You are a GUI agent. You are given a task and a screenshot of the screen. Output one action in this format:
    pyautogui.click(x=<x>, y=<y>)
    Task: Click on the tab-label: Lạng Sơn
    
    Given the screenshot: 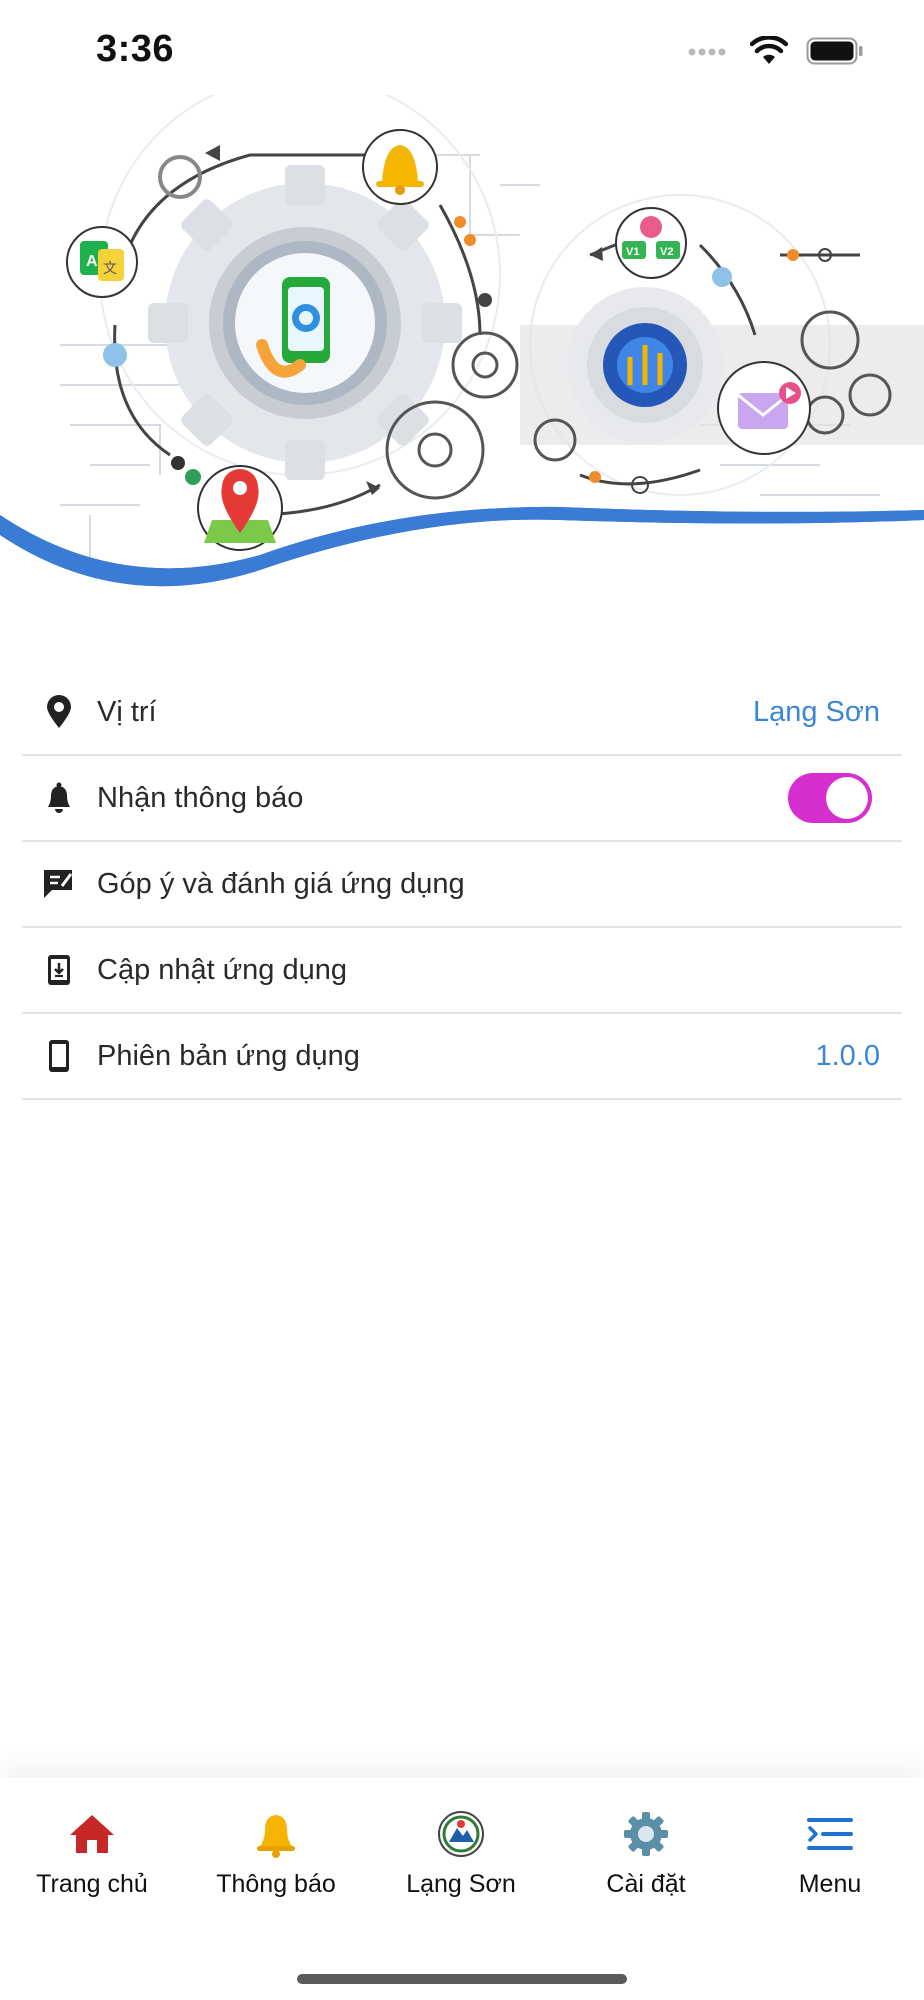 What is the action you would take?
    pyautogui.click(x=461, y=1884)
    